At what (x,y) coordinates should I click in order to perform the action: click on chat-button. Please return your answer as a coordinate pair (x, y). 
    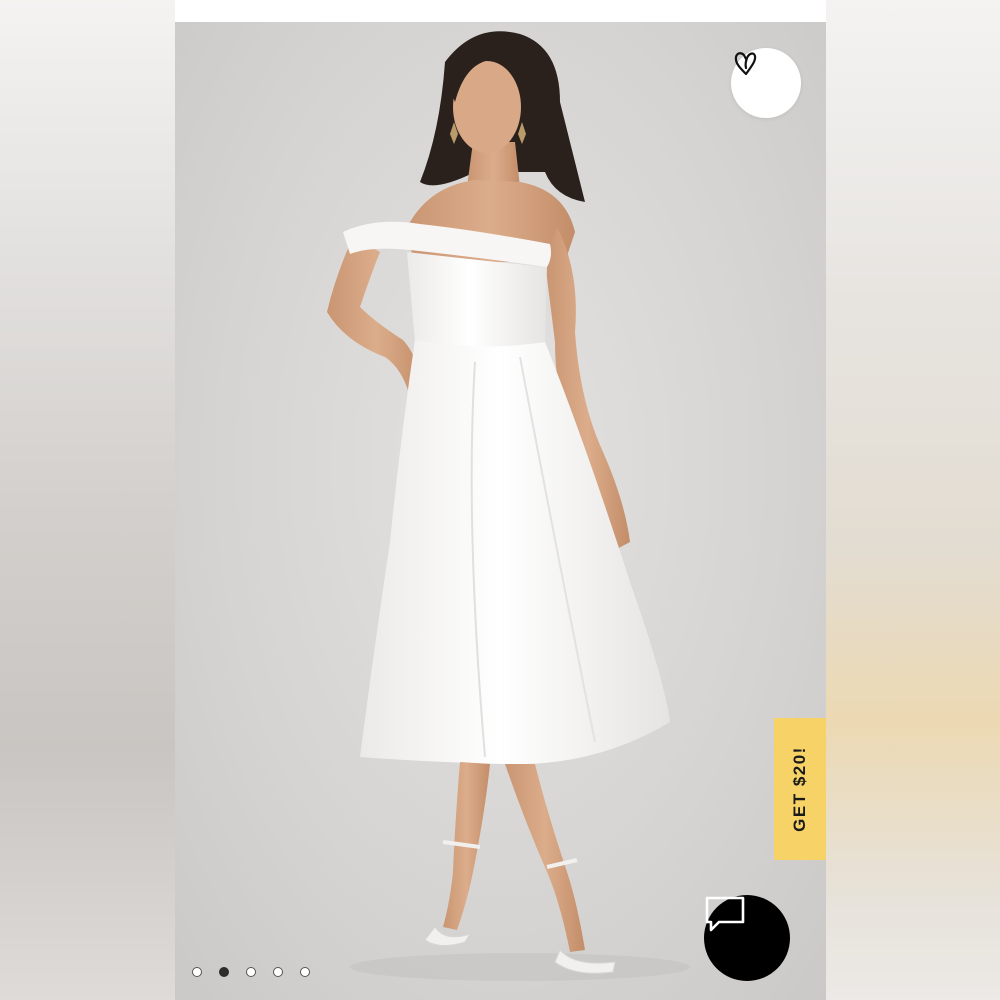
    Looking at the image, I should click on (747, 938).